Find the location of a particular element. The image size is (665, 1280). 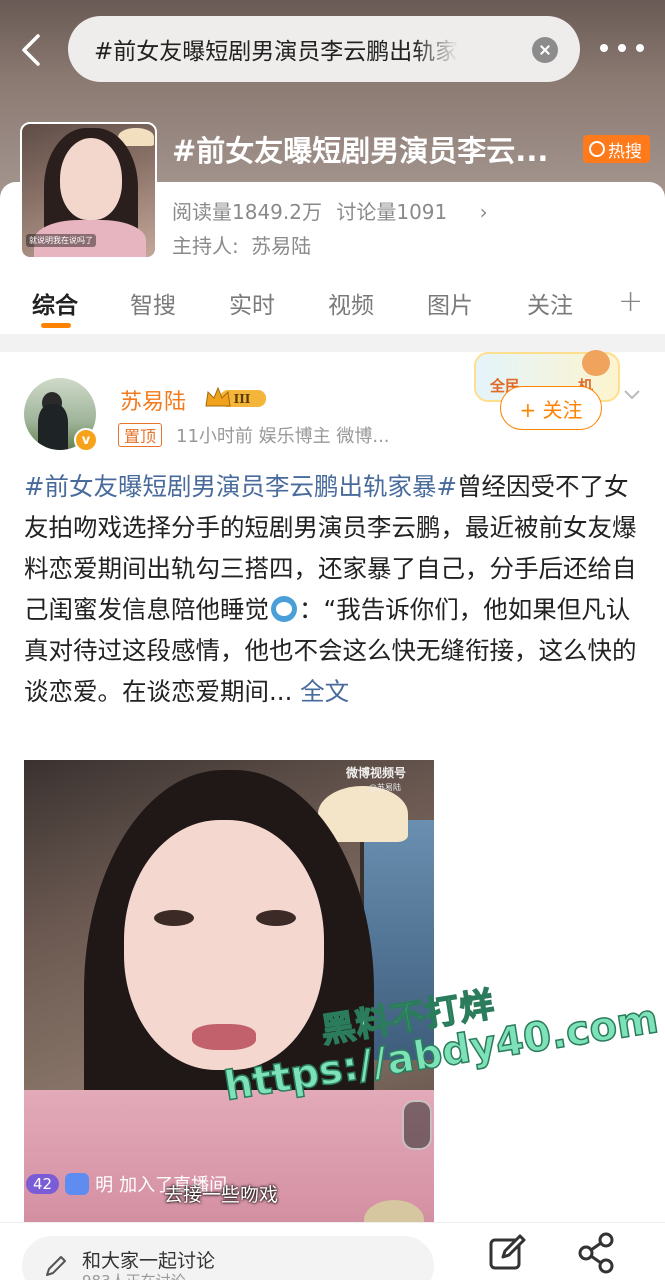

back-arrow-icon is located at coordinates (31, 50).